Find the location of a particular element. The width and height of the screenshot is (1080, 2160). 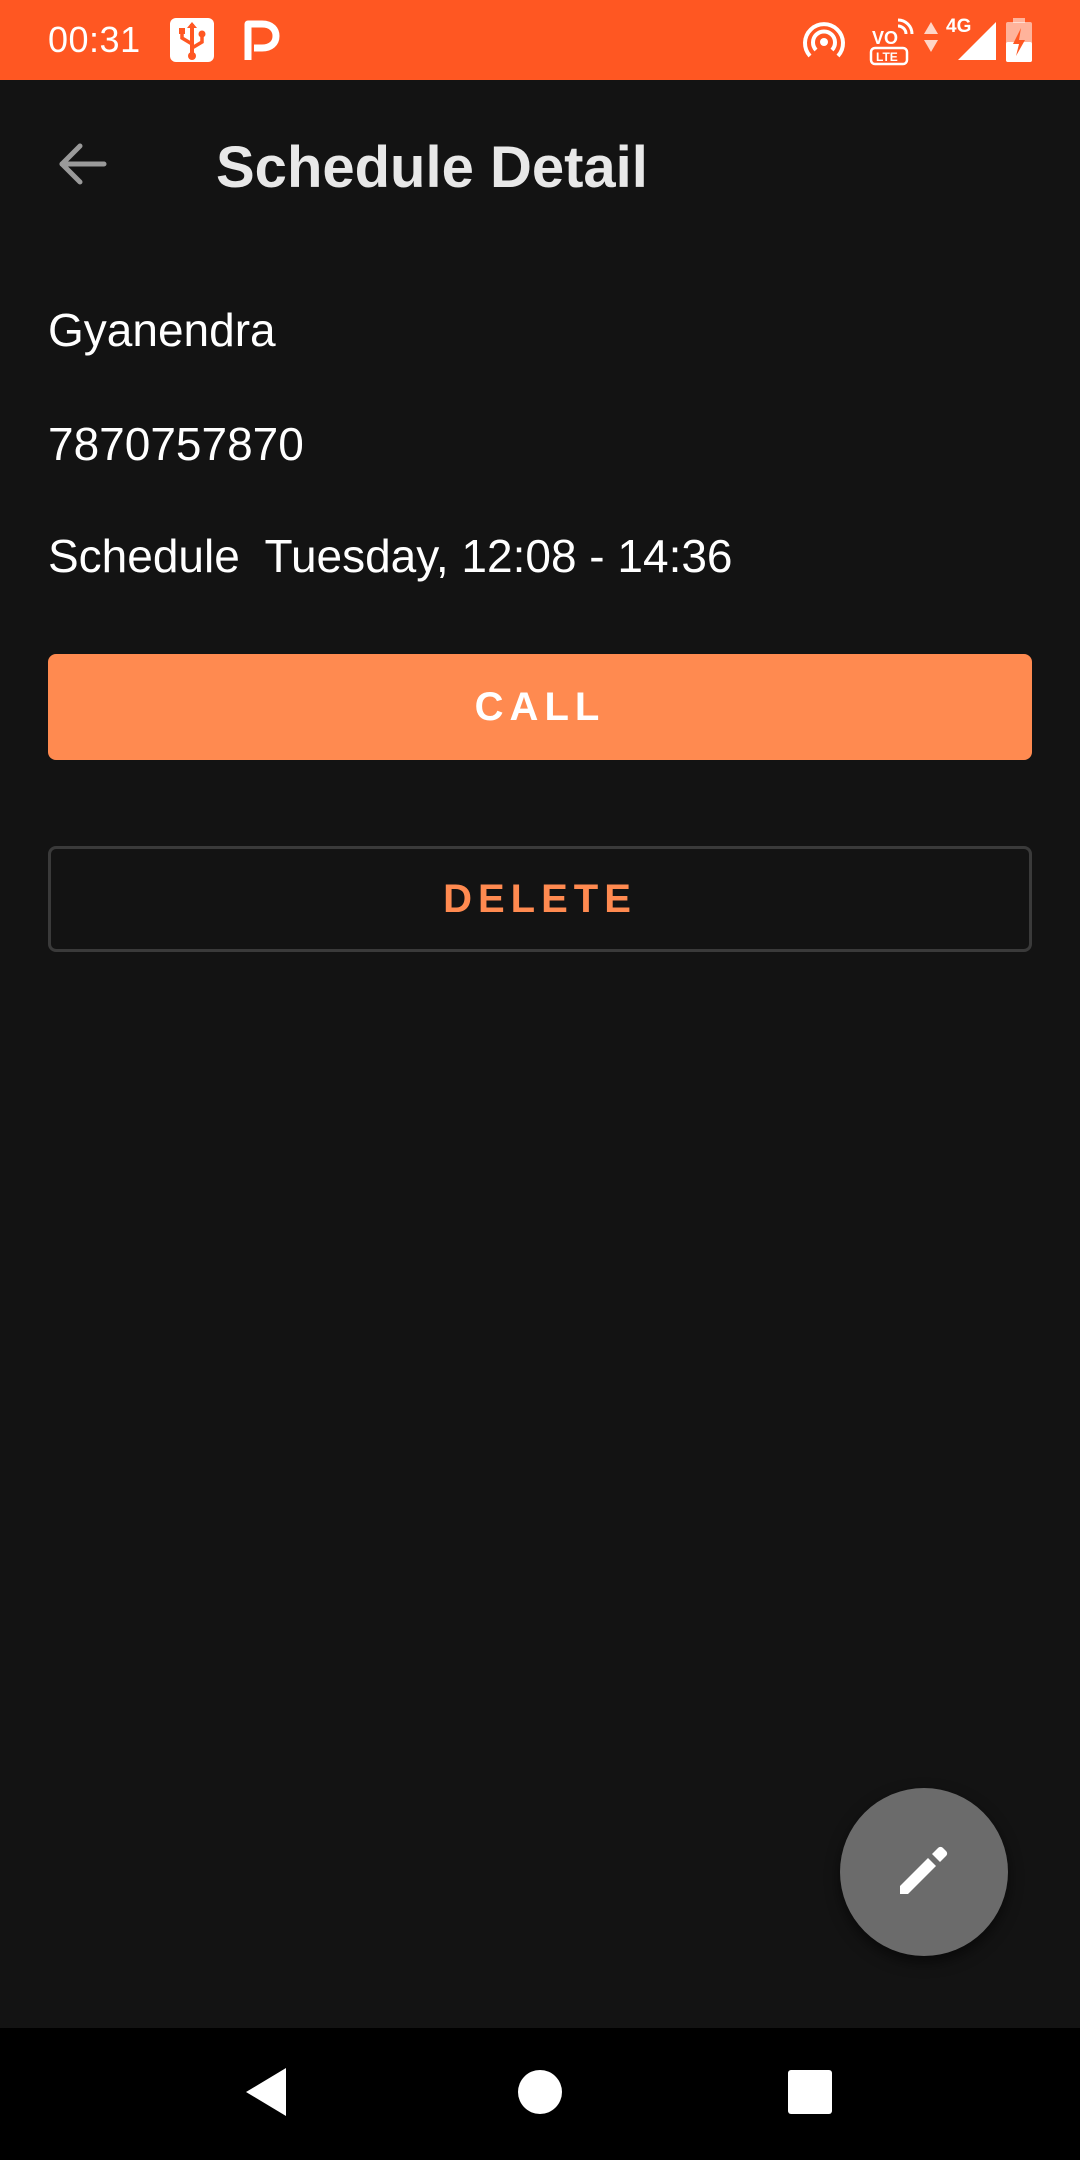

contact-name: Gyanendra is located at coordinates (162, 330).